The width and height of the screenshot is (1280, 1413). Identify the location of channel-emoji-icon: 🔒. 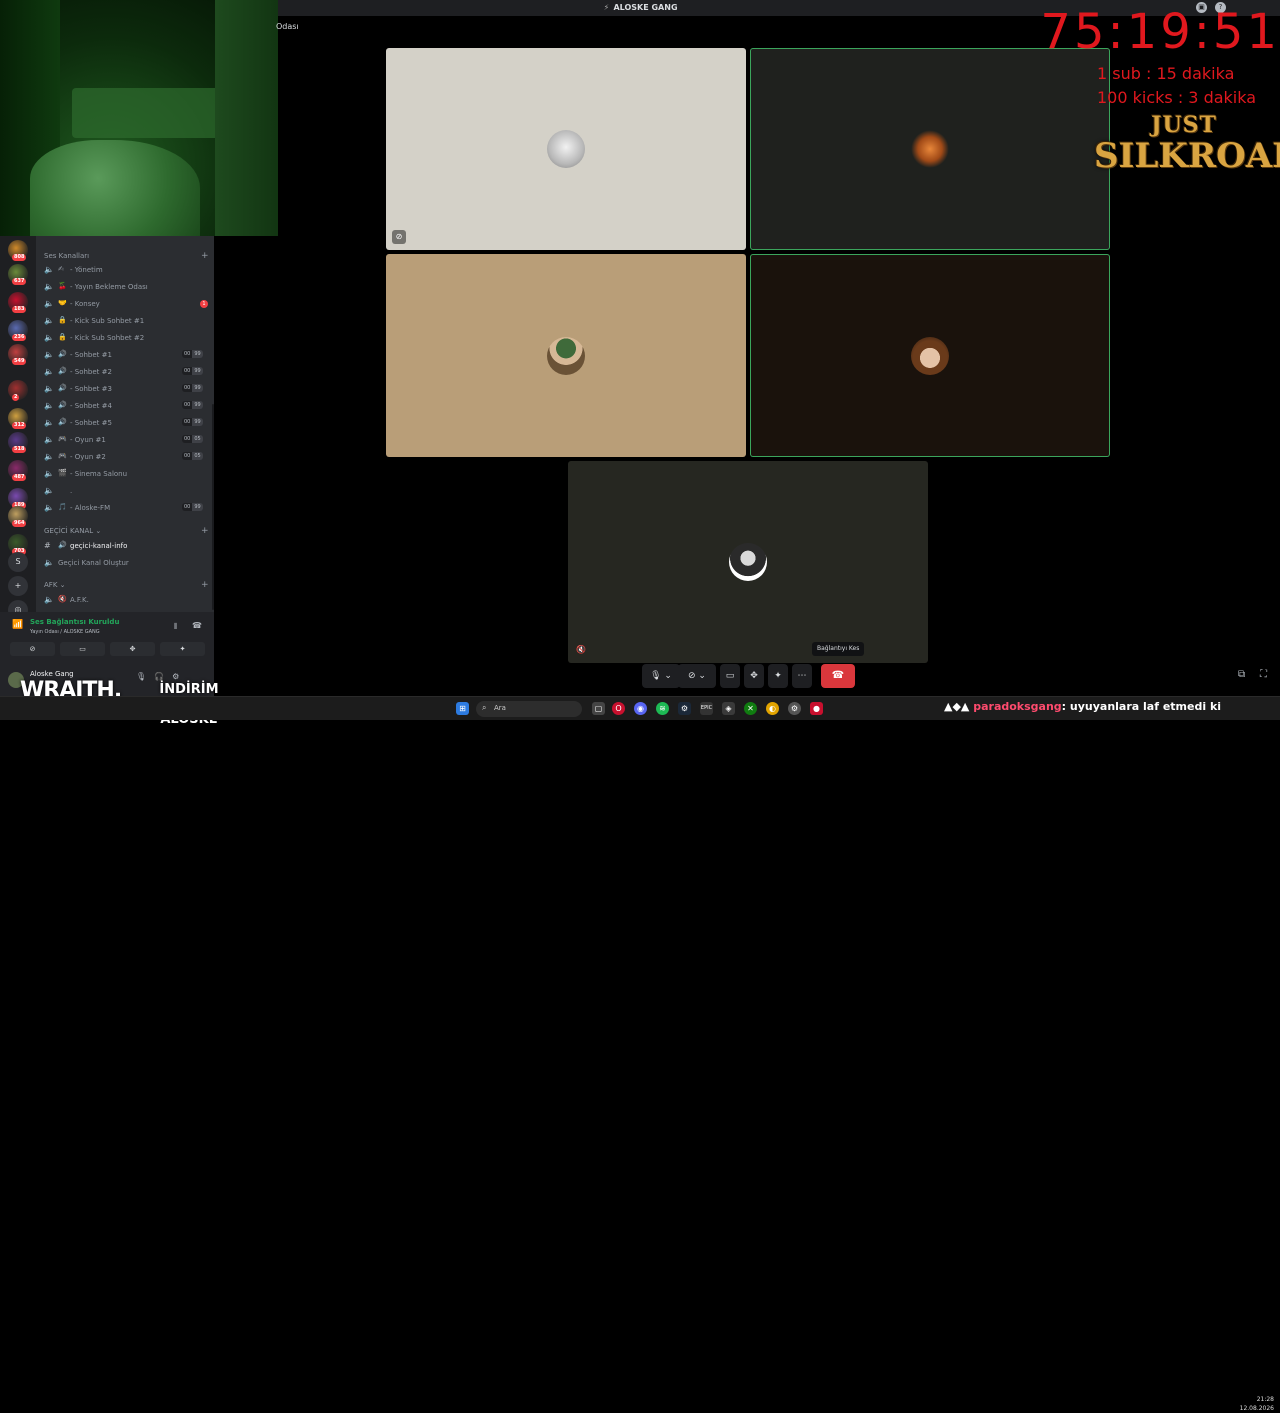
(62, 320).